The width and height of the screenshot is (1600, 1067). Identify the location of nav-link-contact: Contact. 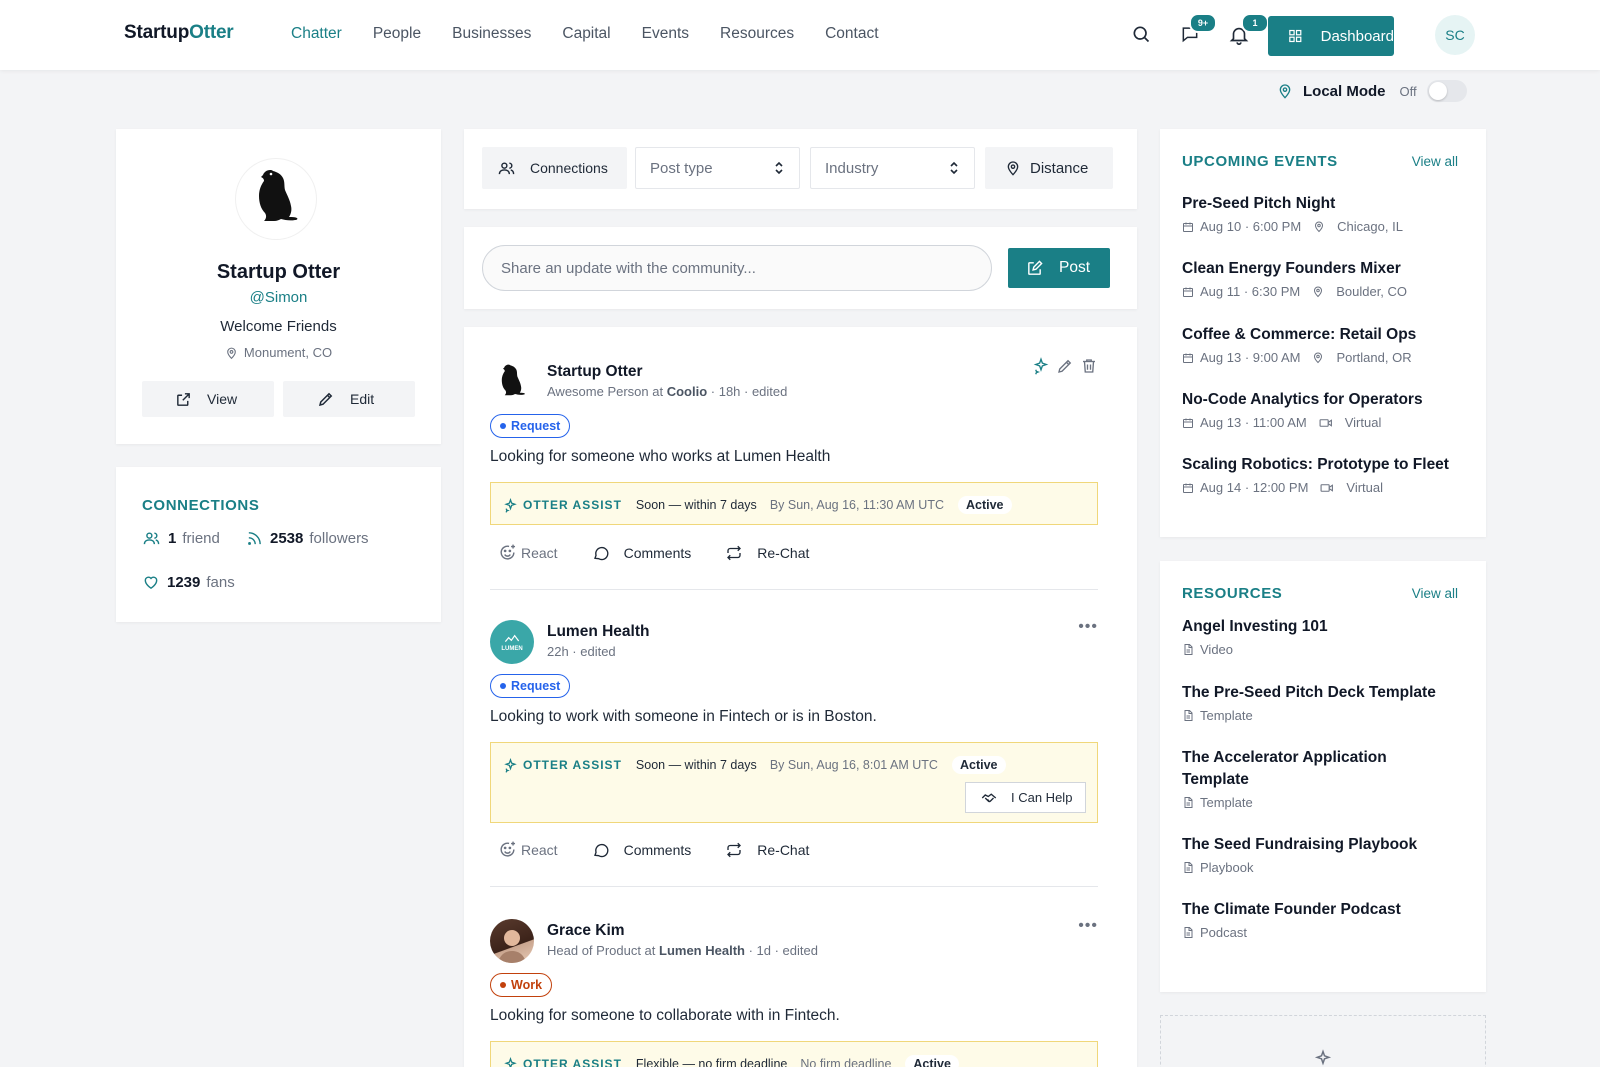
(851, 34).